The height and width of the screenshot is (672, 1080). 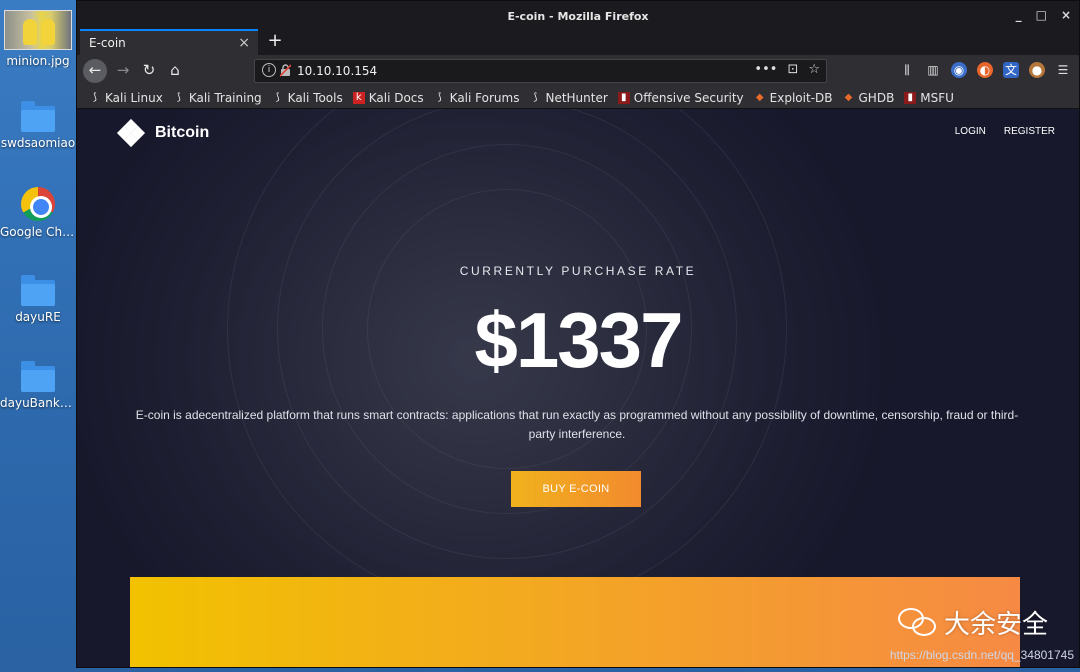 I want to click on wechat-icon, so click(x=917, y=622).